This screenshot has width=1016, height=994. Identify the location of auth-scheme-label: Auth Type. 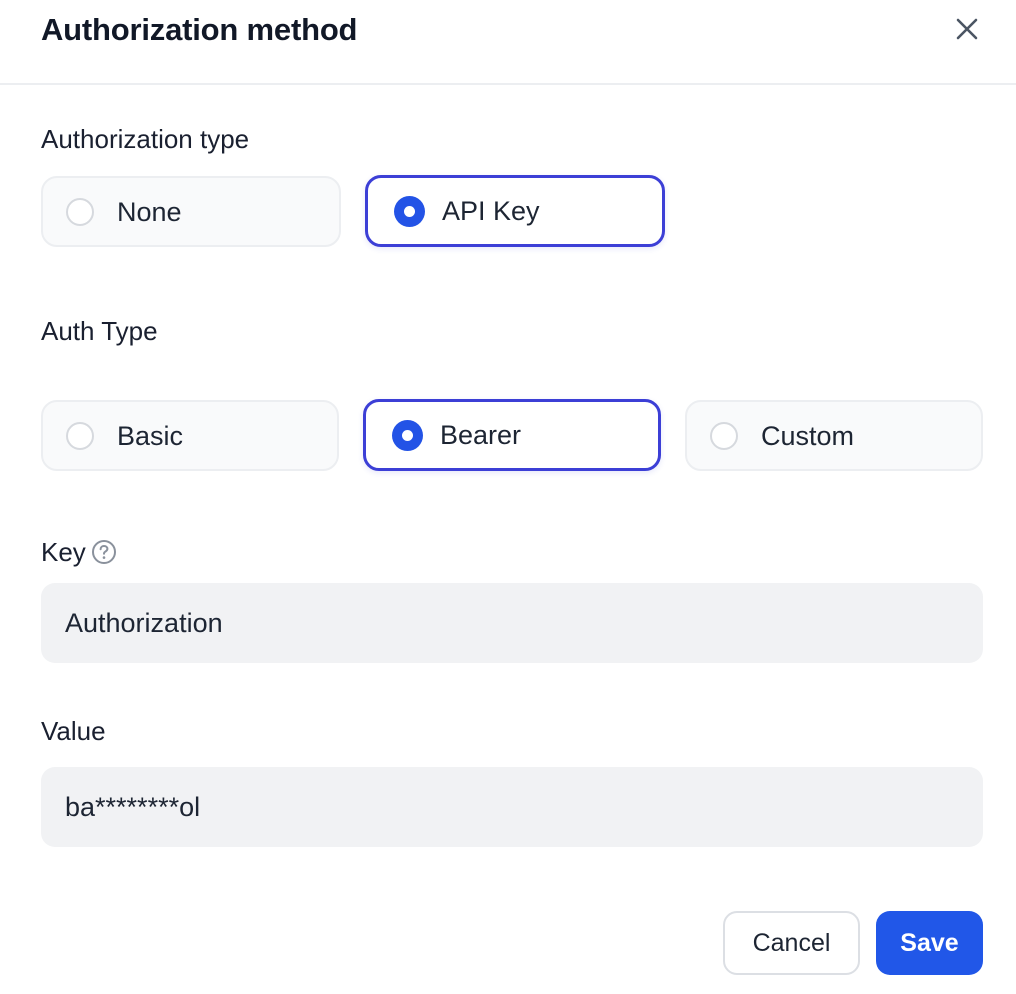
(99, 331).